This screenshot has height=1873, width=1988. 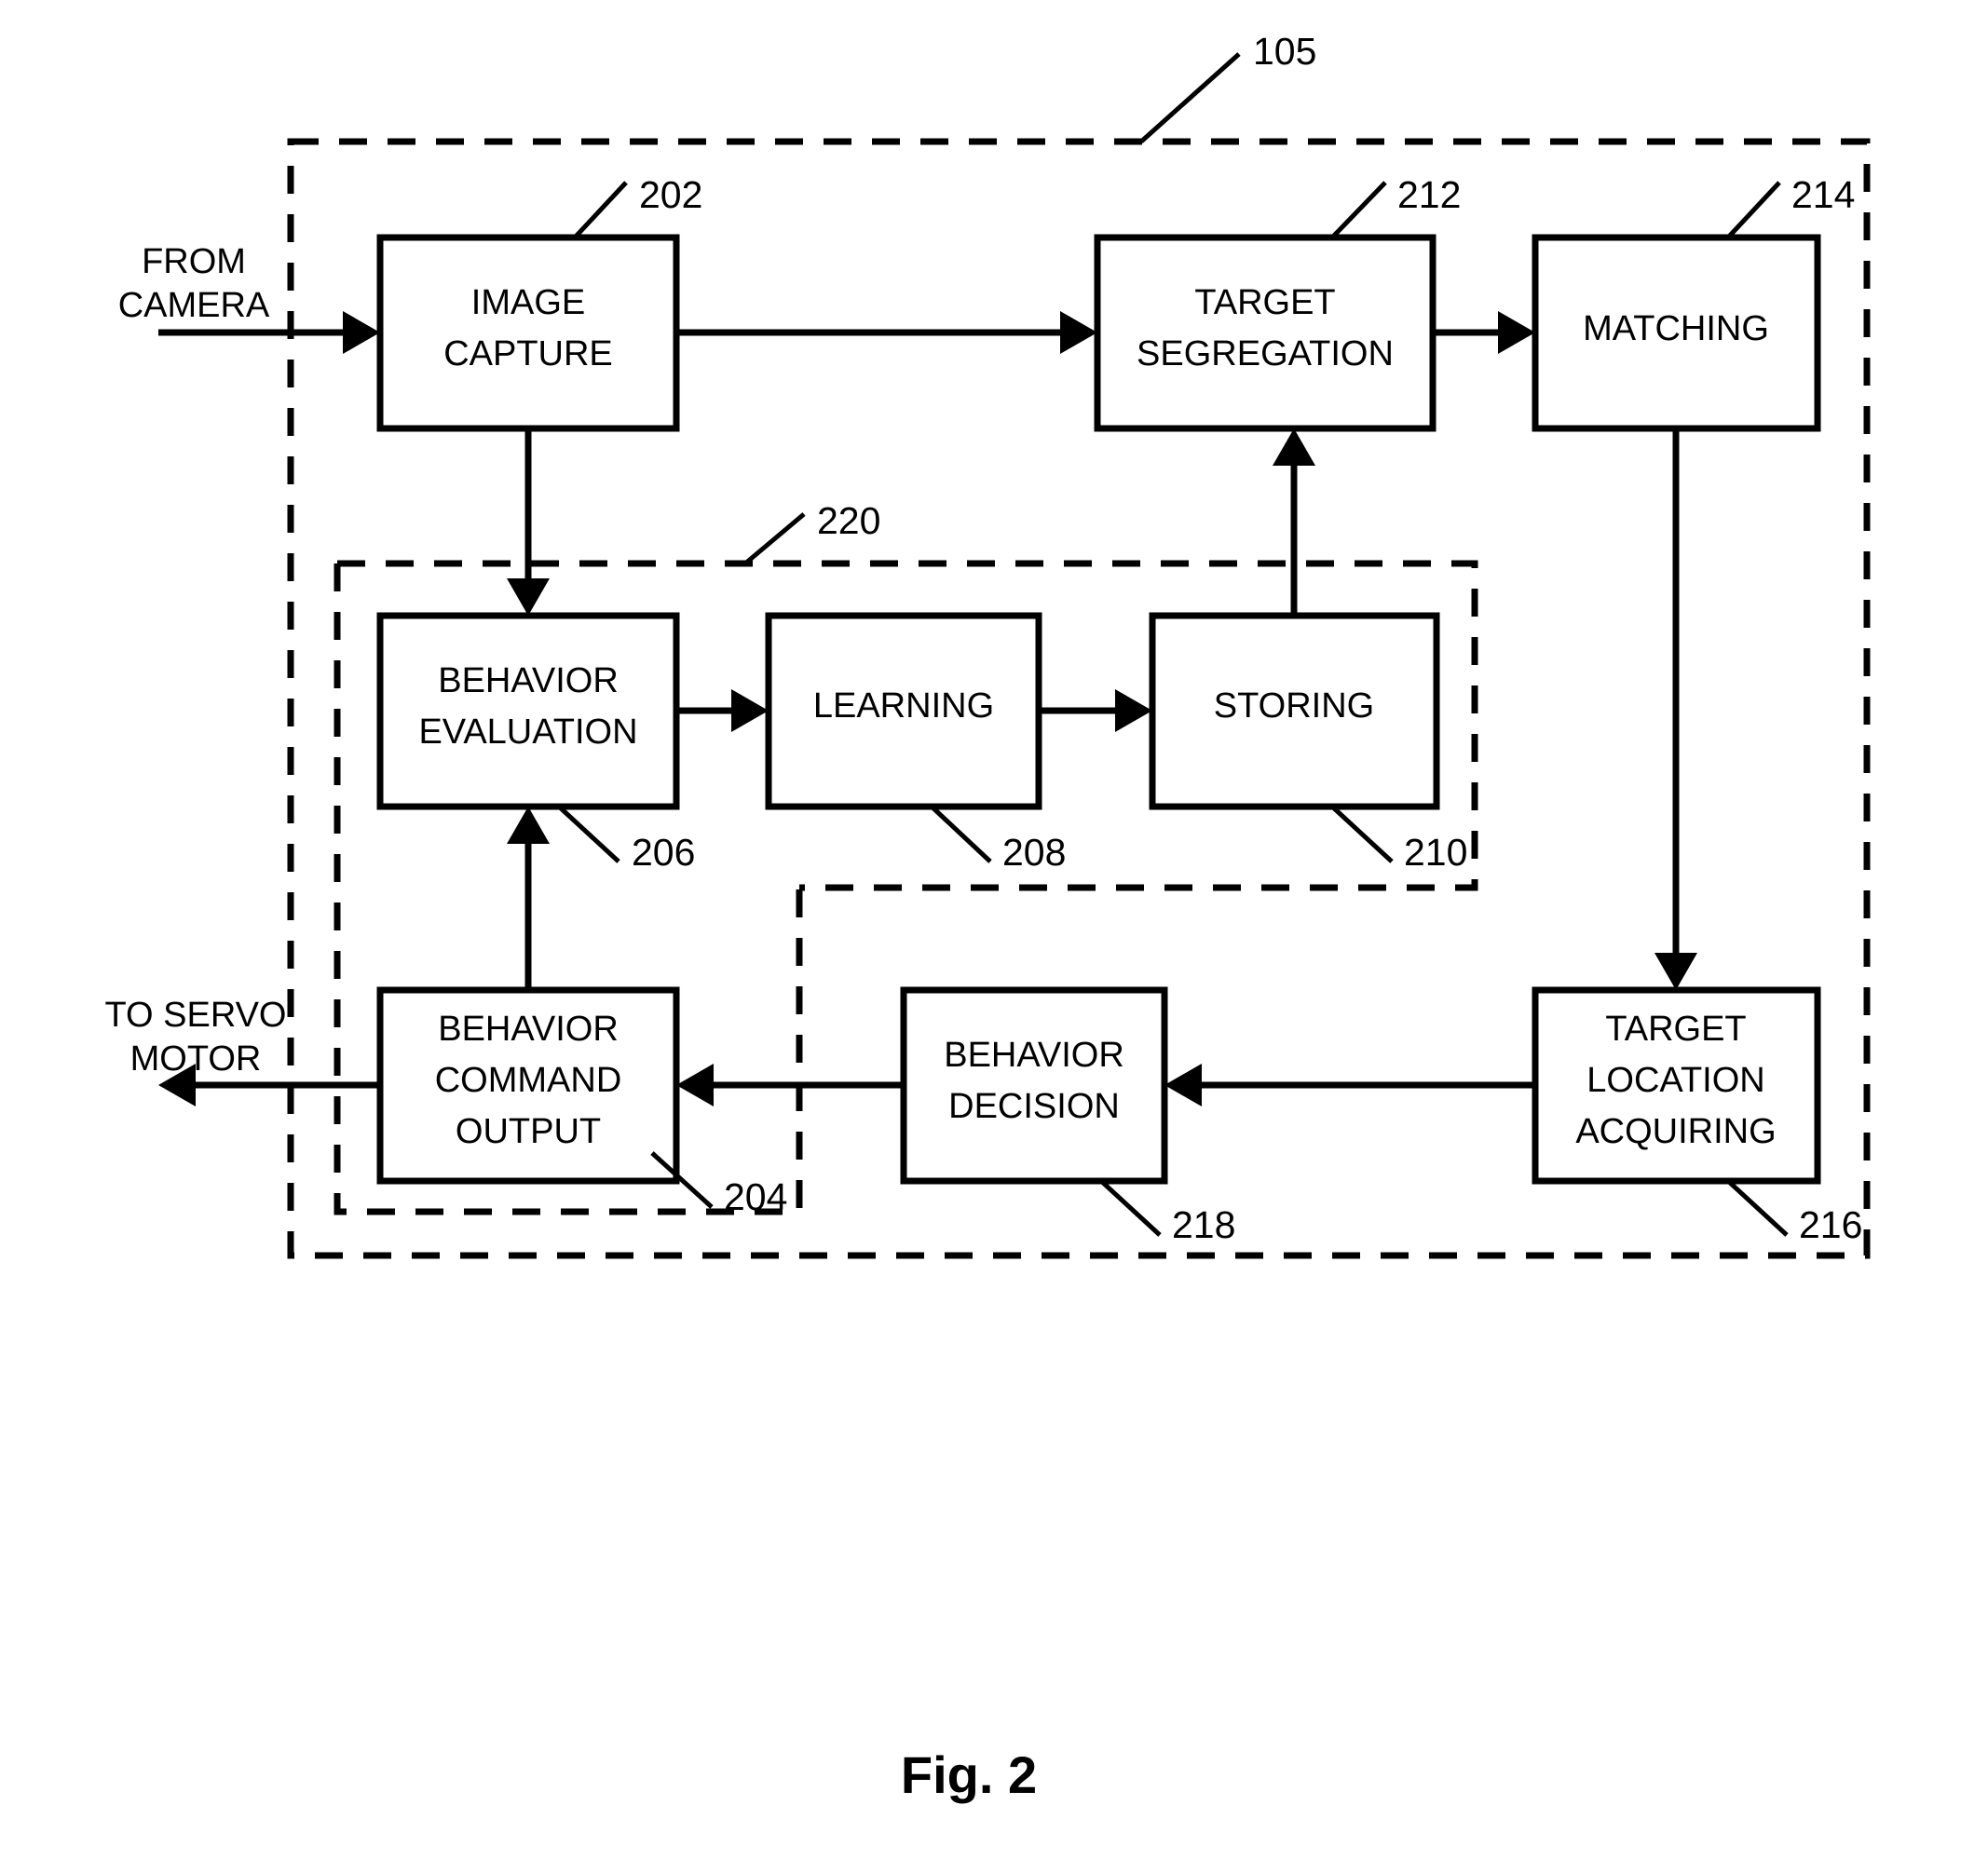 What do you see at coordinates (1034, 1055) in the screenshot?
I see `block-behavior-decision-label-1: BEHAVIOR` at bounding box center [1034, 1055].